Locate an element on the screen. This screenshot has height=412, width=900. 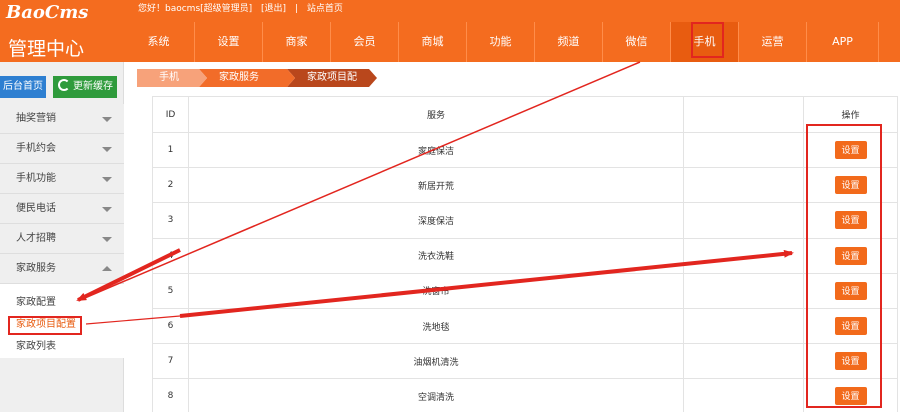
table-row: 8 空调清洗 设置 is located at coordinates (525, 395).